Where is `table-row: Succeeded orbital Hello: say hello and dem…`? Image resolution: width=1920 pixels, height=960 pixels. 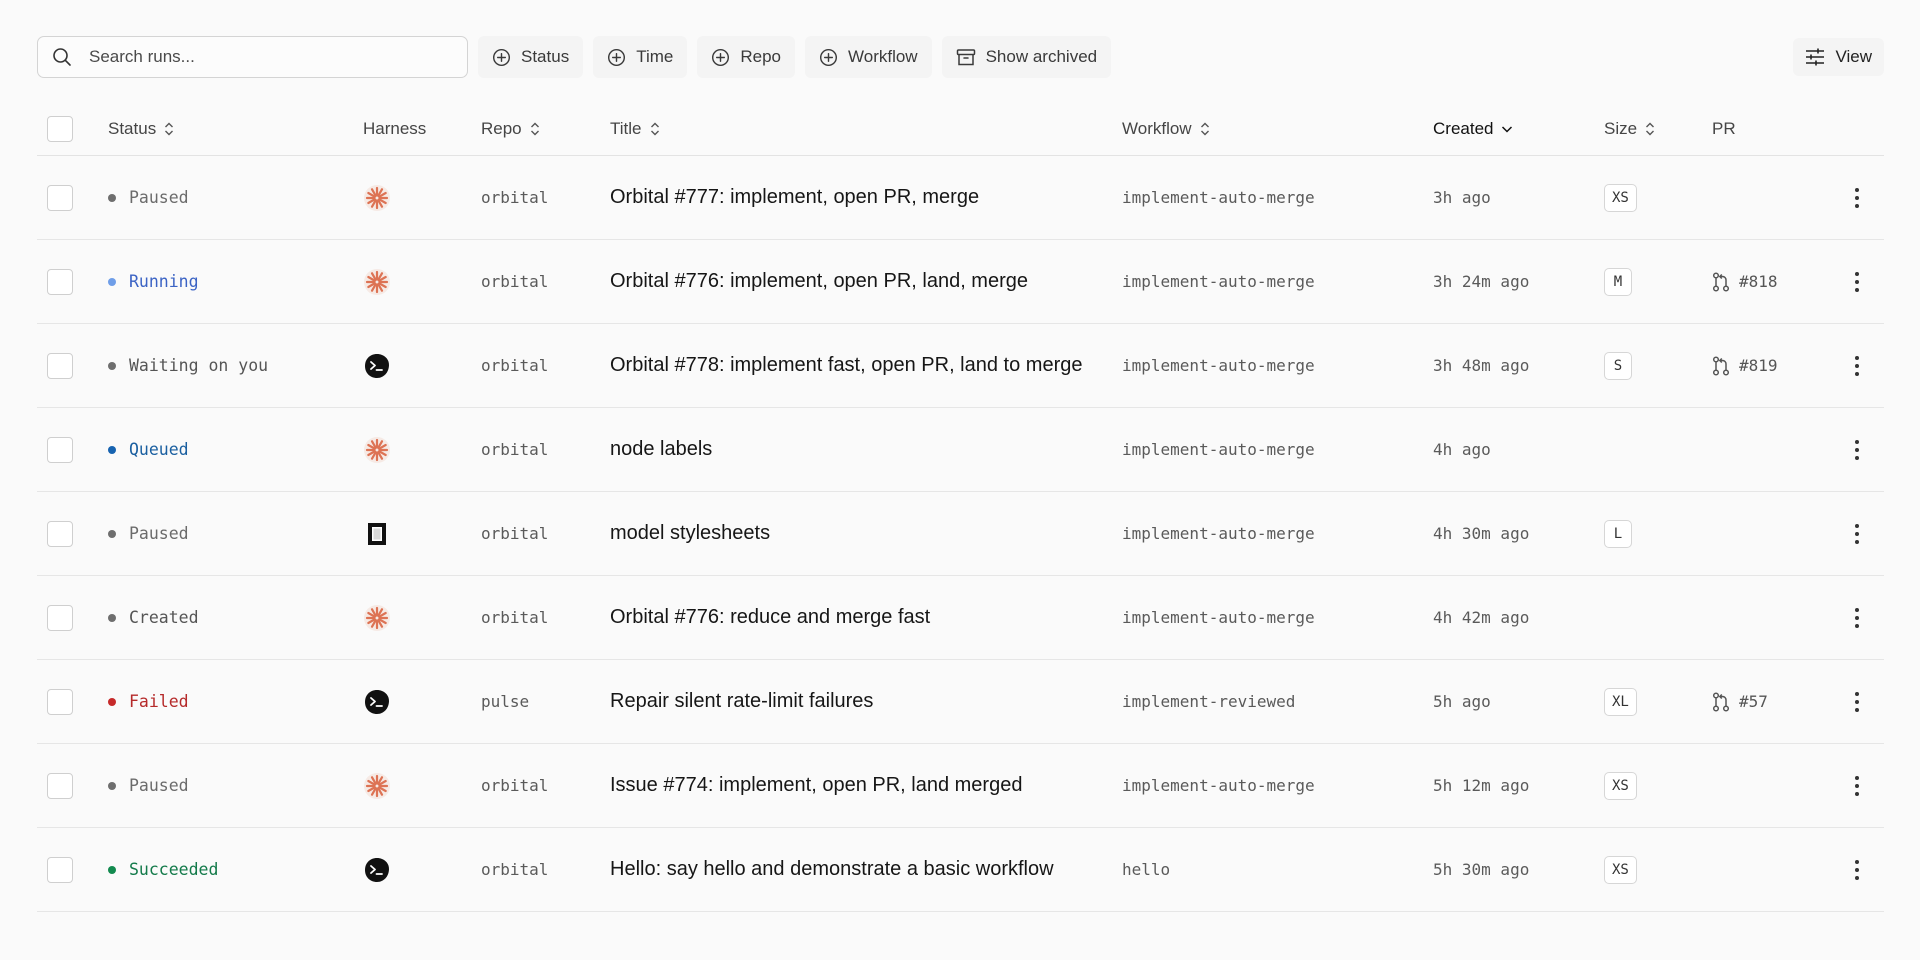 table-row: Succeeded orbital Hello: say hello and dem… is located at coordinates (960, 870).